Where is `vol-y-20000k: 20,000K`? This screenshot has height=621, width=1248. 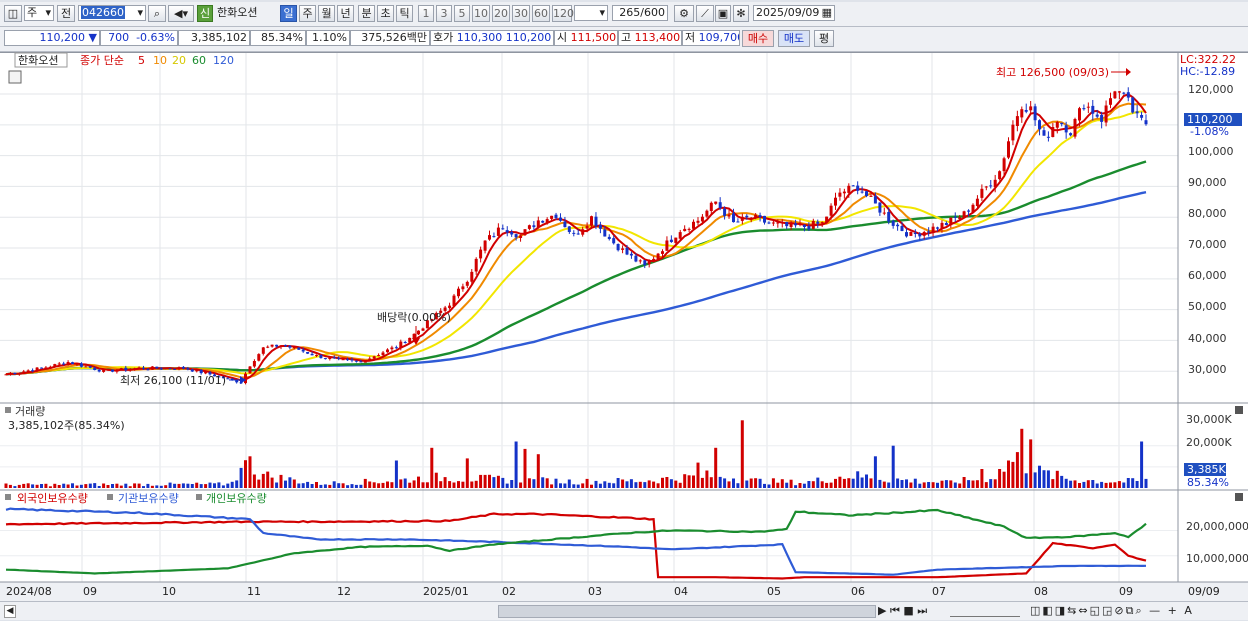 vol-y-20000k: 20,000K is located at coordinates (1209, 442).